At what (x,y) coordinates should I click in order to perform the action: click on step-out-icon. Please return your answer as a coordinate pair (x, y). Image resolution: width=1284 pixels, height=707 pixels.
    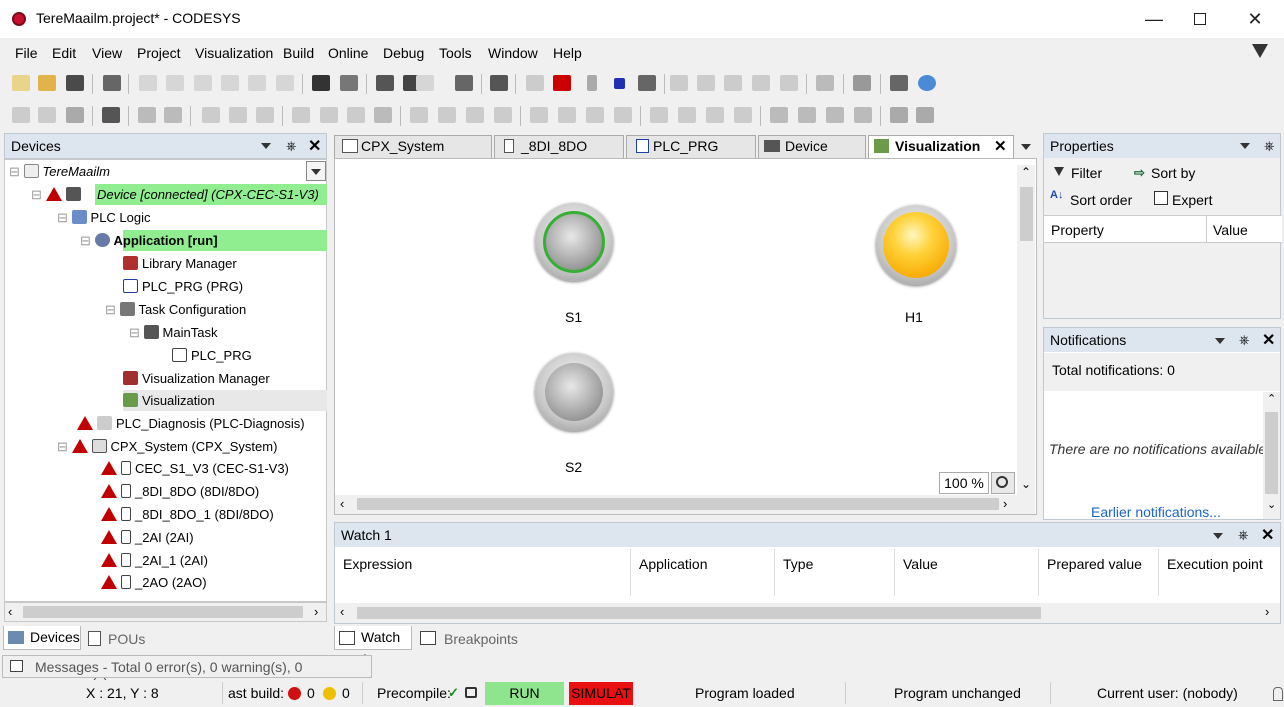
    Looking at the image, I should click on (761, 83).